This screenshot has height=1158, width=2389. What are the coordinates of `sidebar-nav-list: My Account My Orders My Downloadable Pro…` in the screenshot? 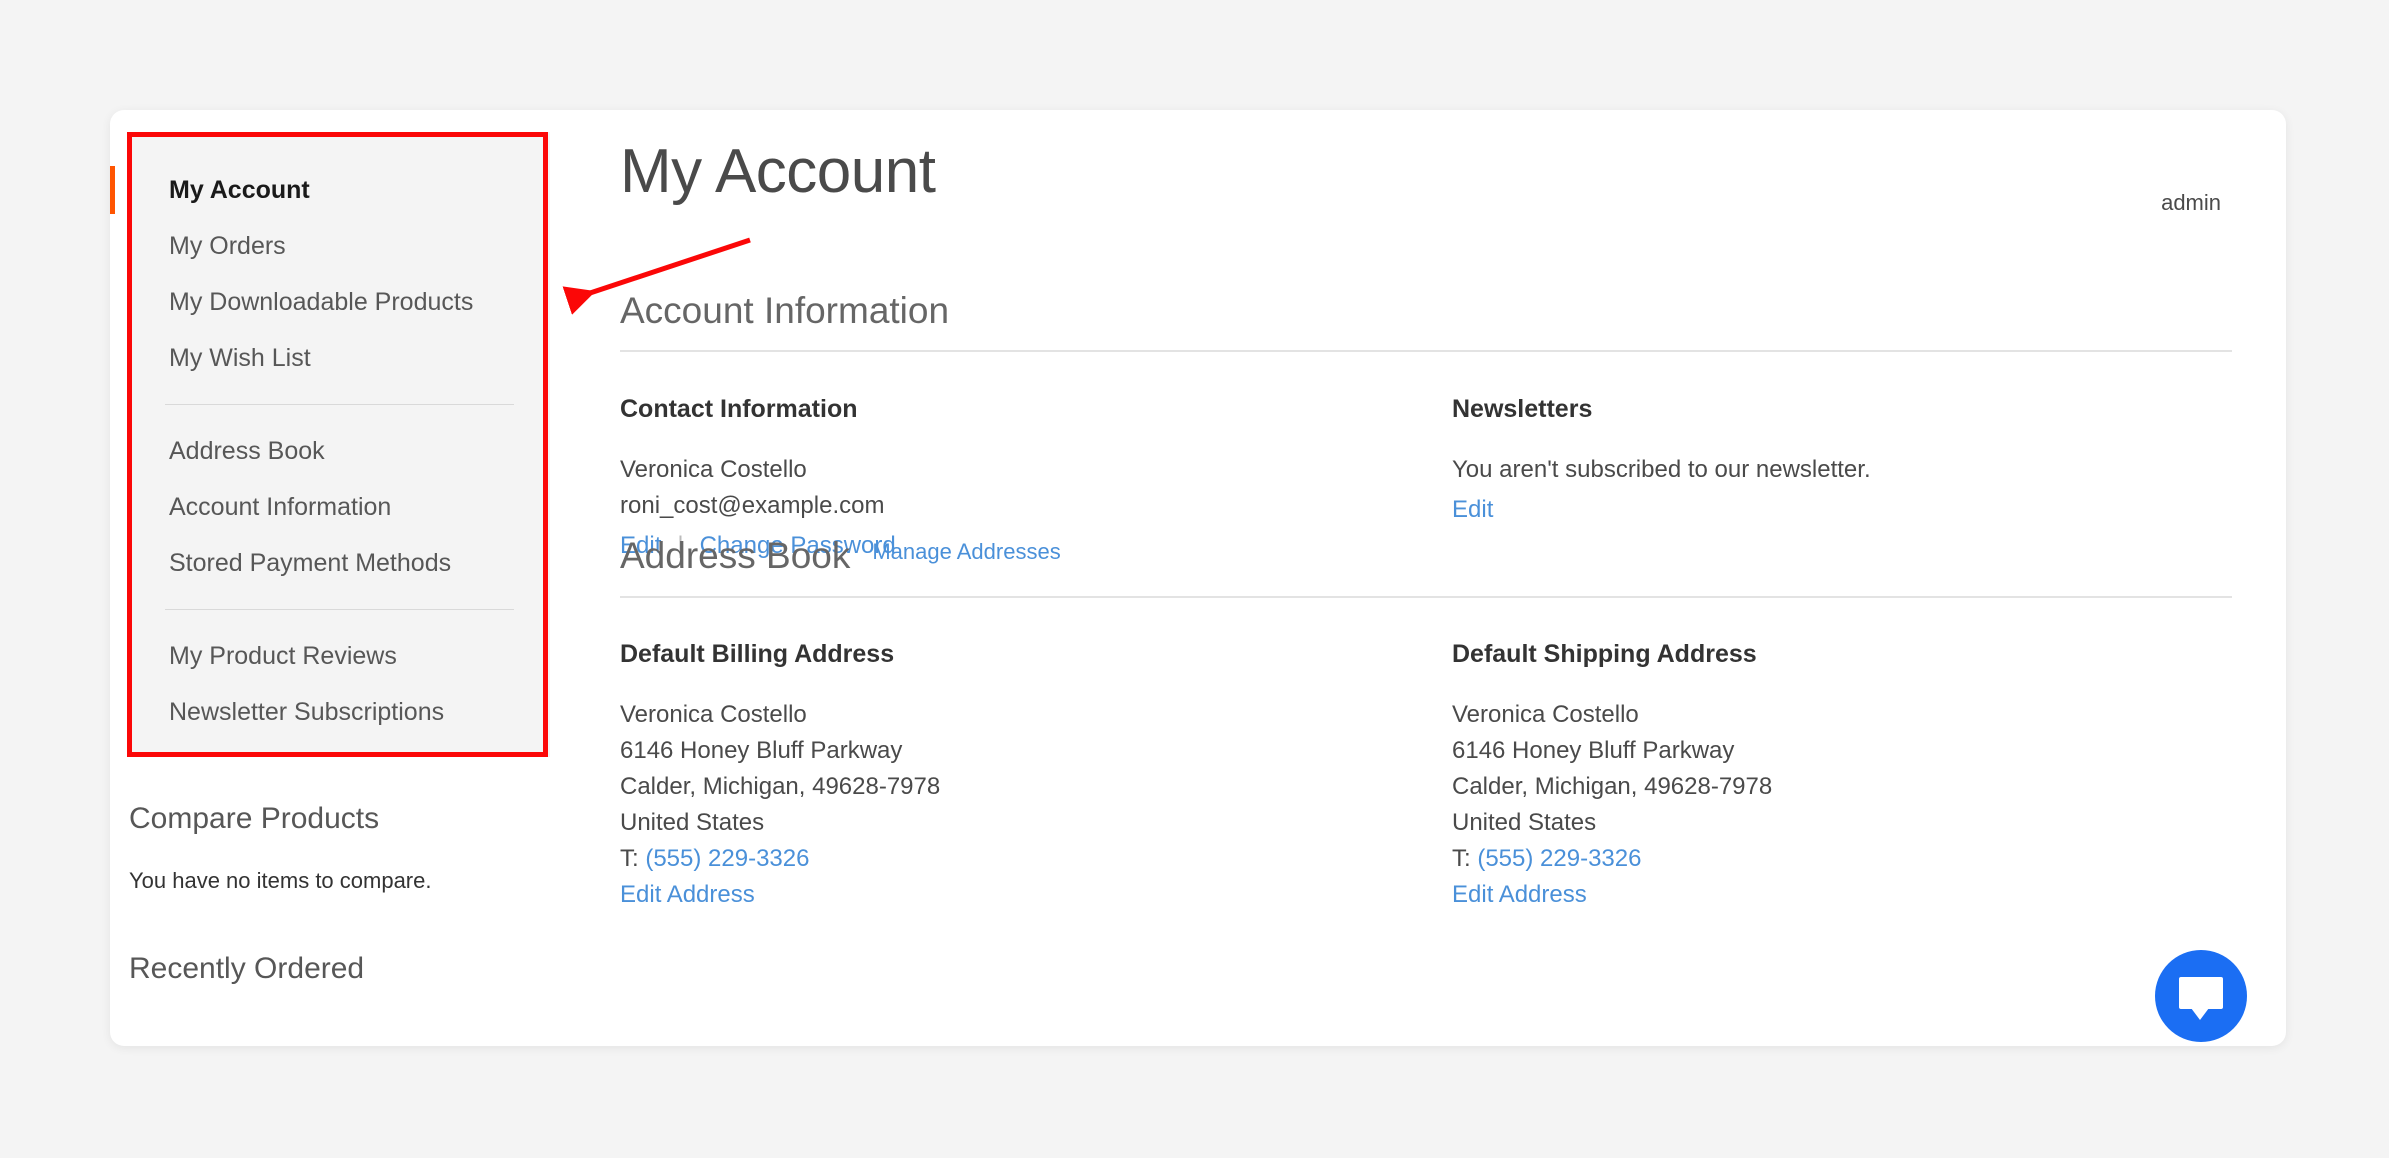 It's located at (330, 436).